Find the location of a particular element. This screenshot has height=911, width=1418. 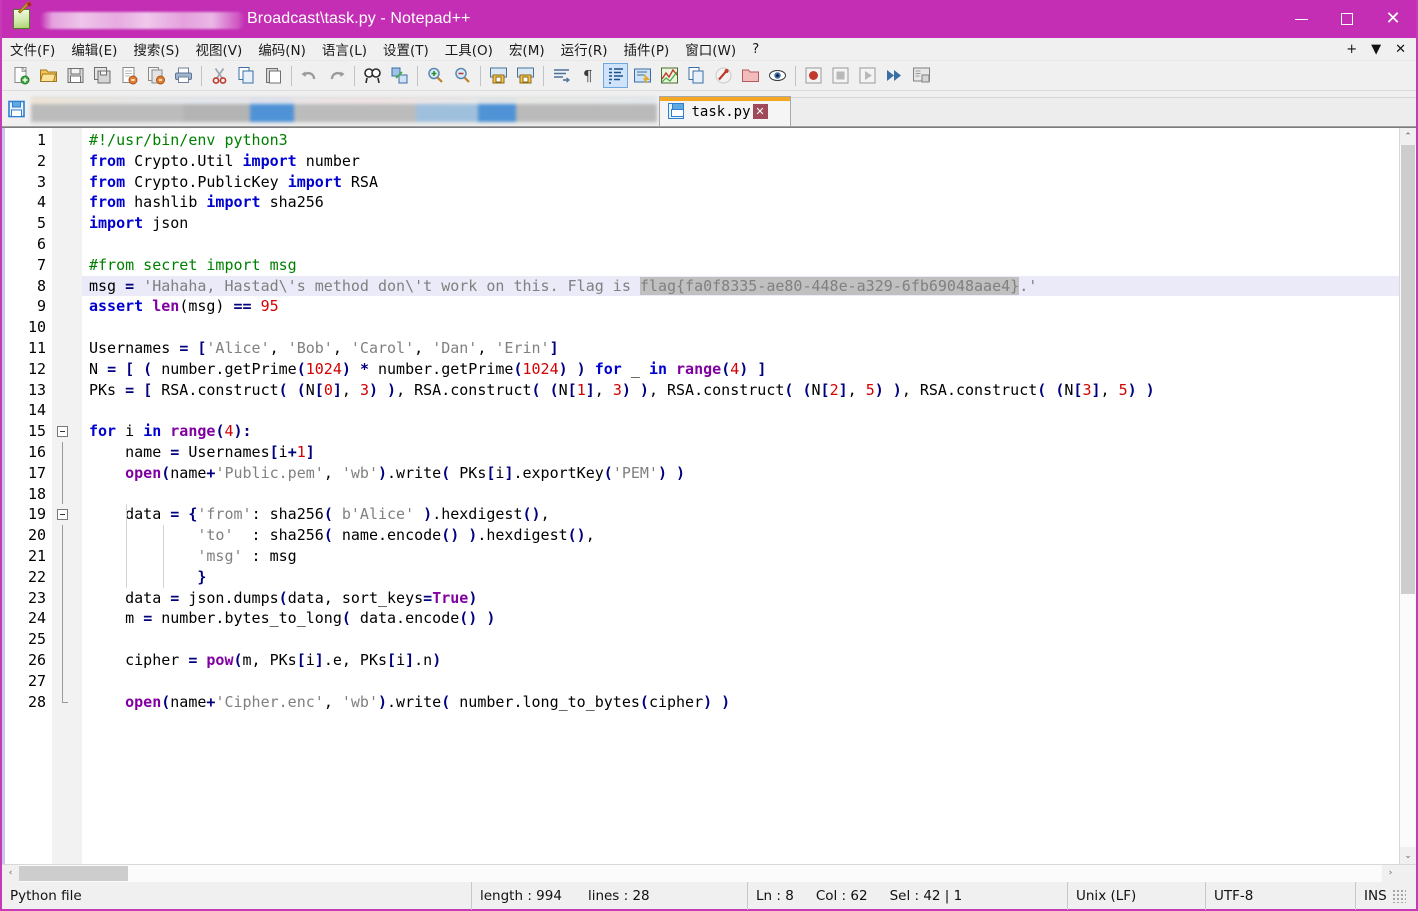

new-file-icon is located at coordinates (21, 75).